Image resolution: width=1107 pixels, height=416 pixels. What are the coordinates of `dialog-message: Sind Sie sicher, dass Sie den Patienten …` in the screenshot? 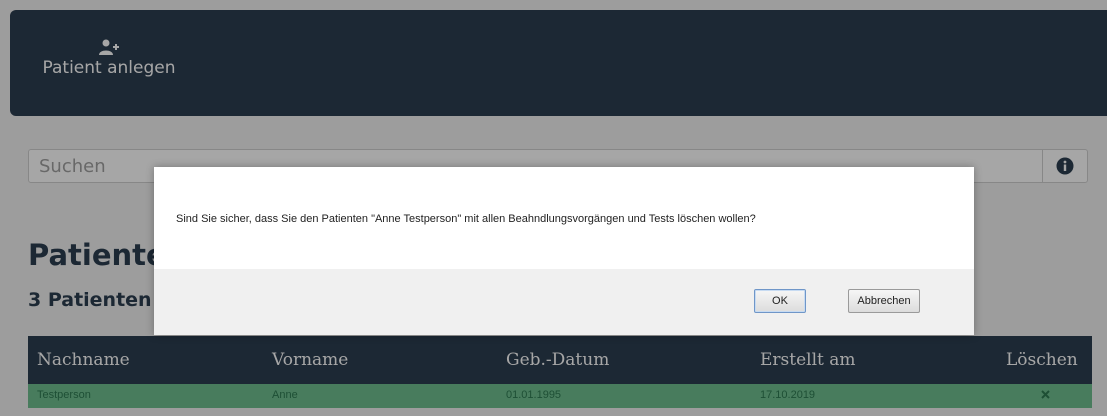 It's located at (466, 219).